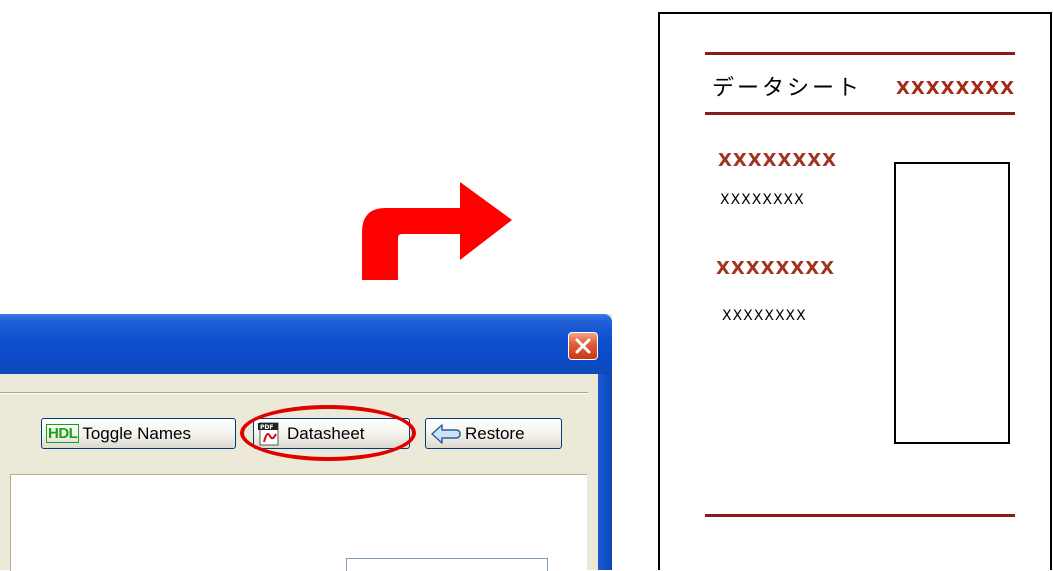 This screenshot has width=1053, height=571. I want to click on panel-field, so click(447, 564).